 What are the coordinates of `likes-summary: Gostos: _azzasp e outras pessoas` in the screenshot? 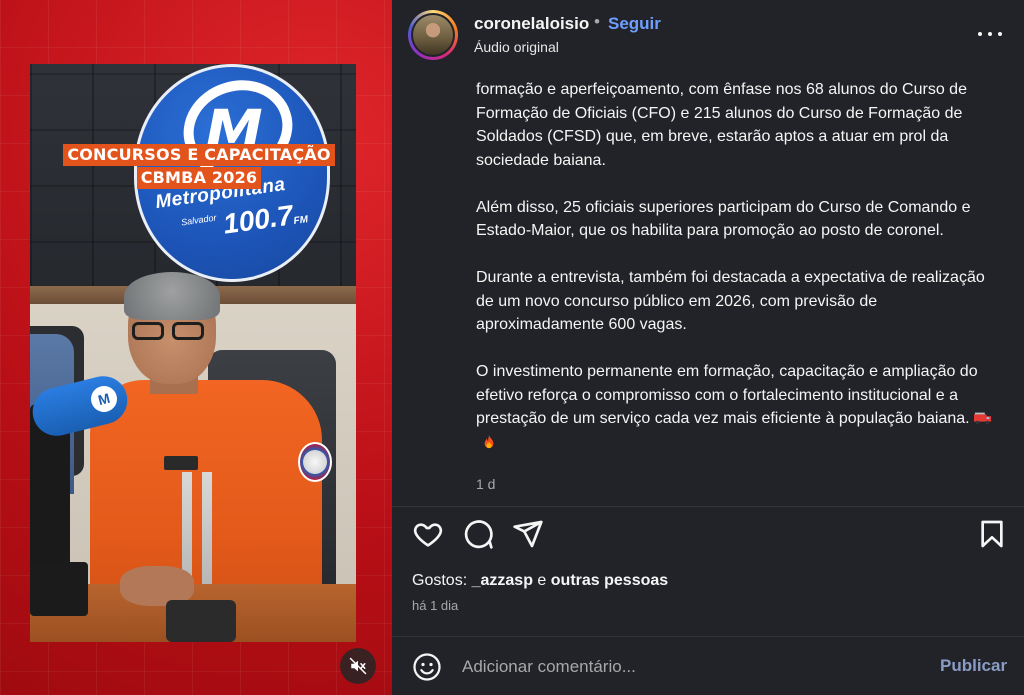 It's located at (540, 581).